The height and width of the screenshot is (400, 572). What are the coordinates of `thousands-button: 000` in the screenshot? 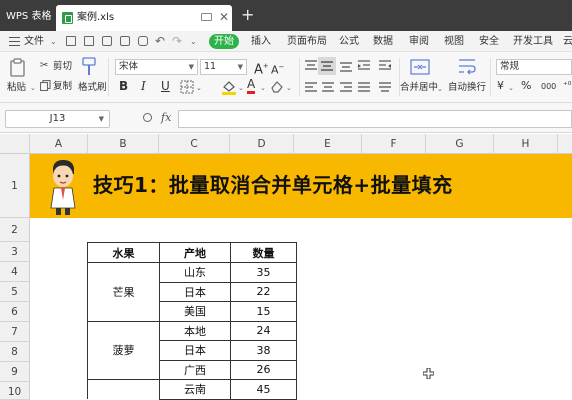 It's located at (548, 87).